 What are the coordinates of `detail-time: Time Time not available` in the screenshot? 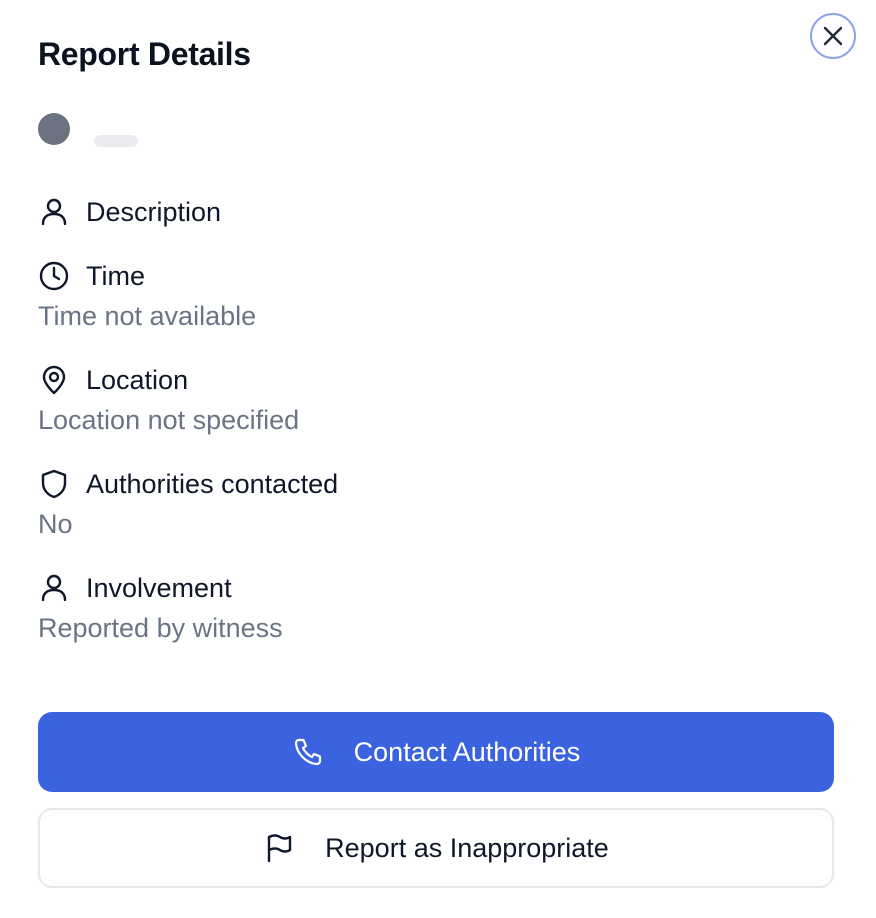 It's located at (147, 296).